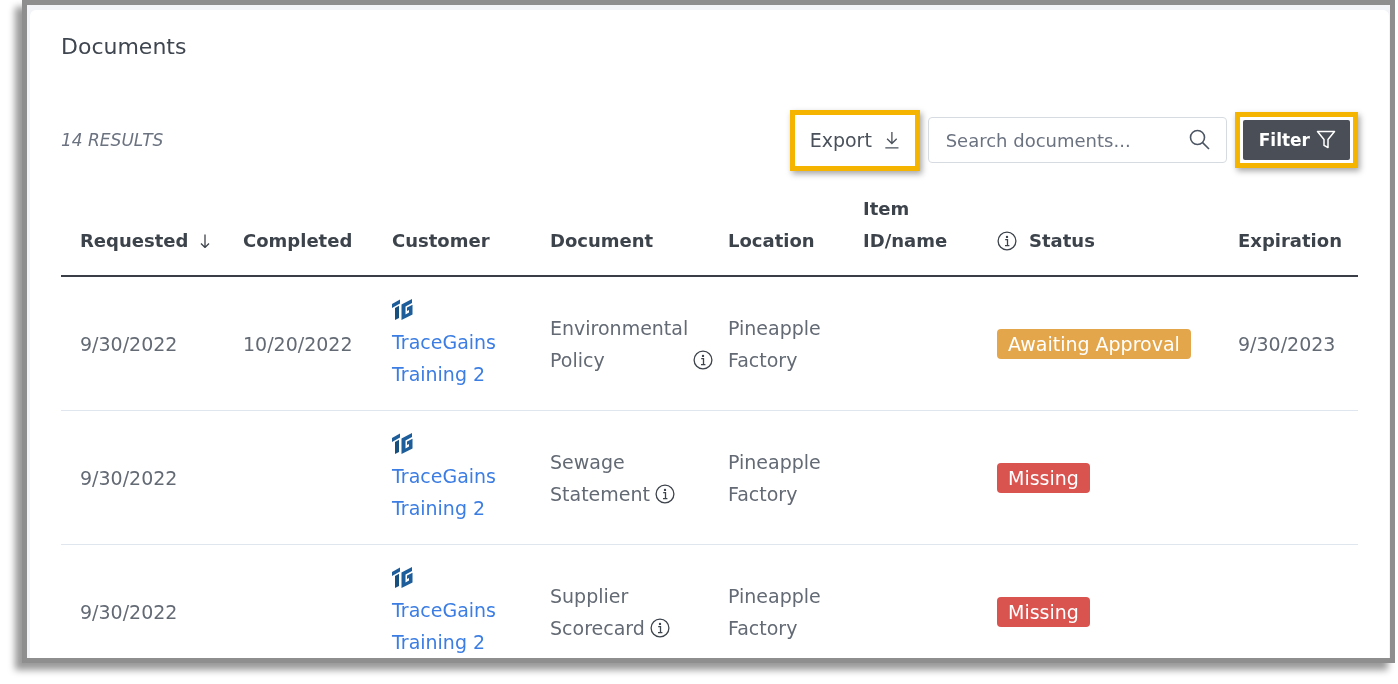  I want to click on document-name: Environmental Policy, so click(619, 344).